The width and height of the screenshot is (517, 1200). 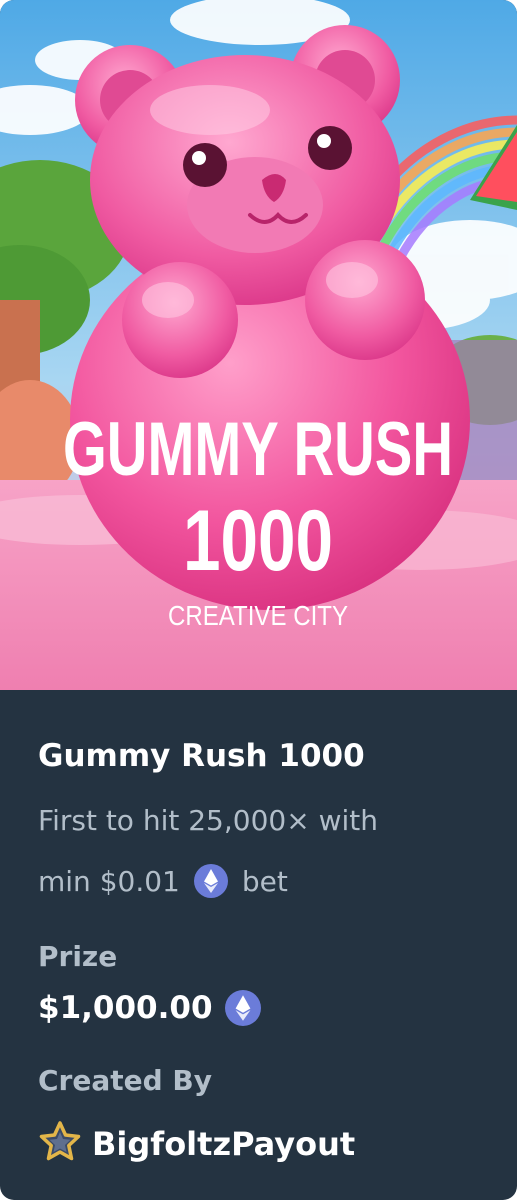 I want to click on banner-title-line1: GUMMY RUSH, so click(x=258, y=449).